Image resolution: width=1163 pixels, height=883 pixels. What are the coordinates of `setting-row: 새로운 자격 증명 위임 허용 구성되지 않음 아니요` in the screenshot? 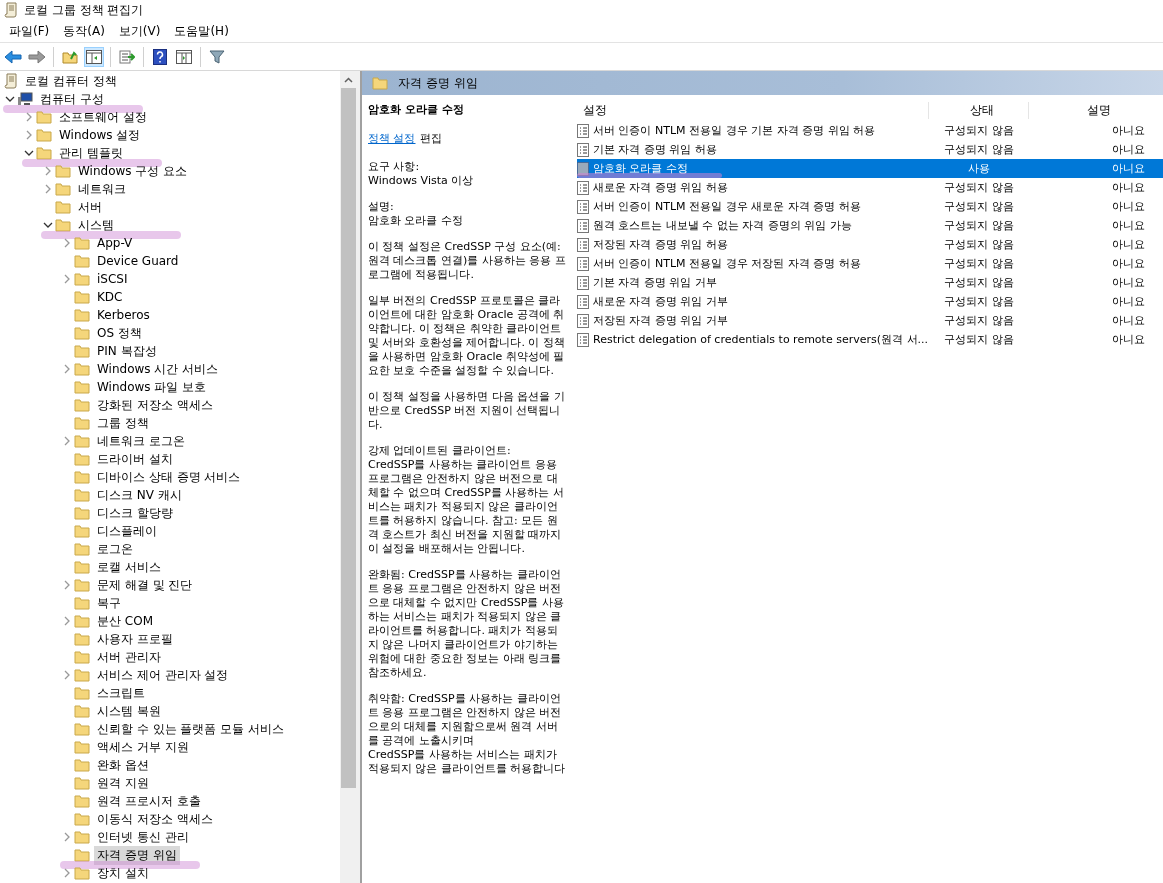 It's located at (870, 187).